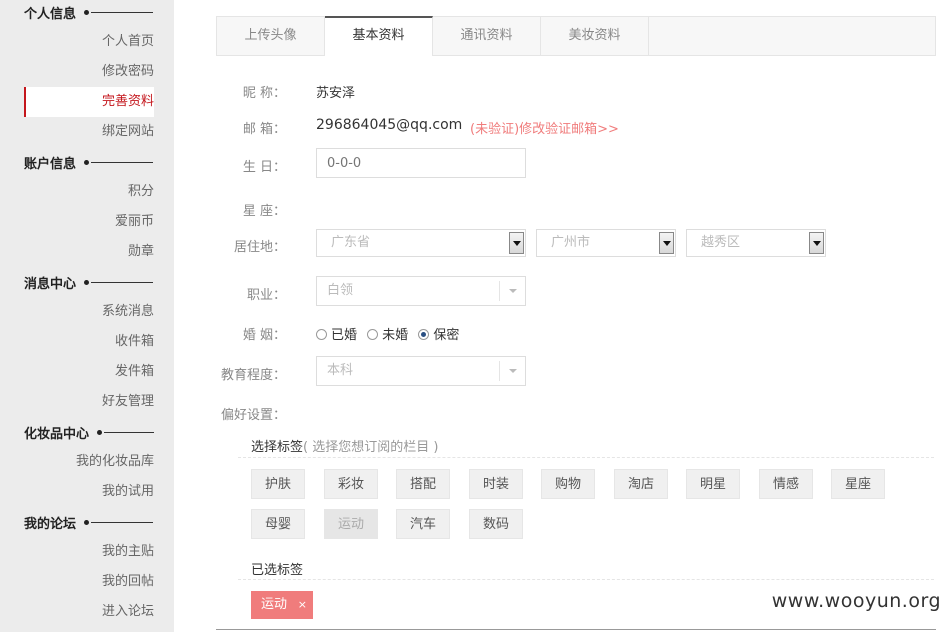  I want to click on sidebar-section-cosmetics: 化妆品中心, so click(89, 432).